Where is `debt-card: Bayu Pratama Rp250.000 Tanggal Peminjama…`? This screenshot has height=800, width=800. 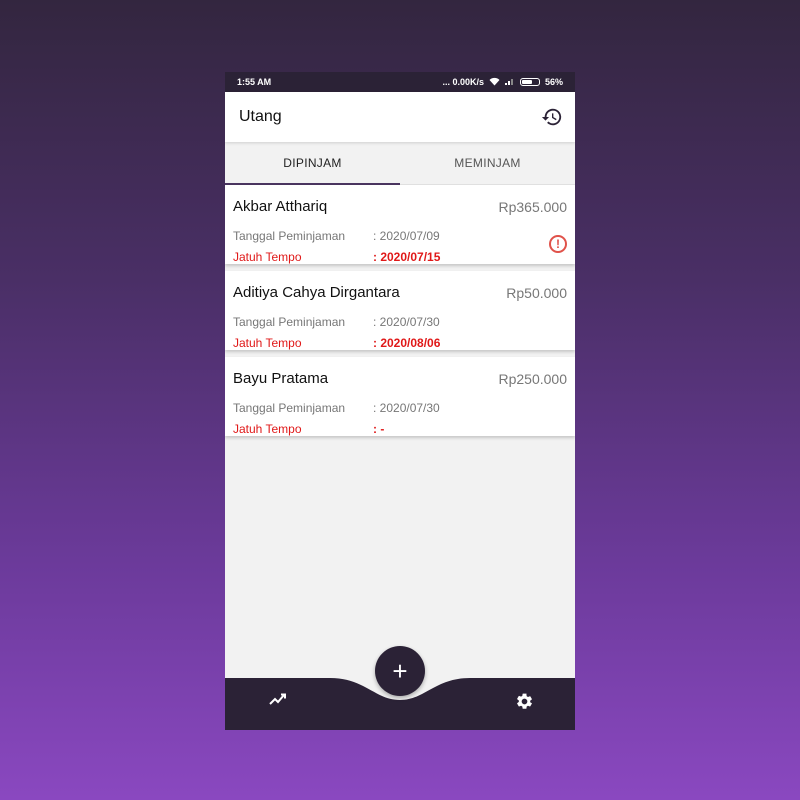 debt-card: Bayu Pratama Rp250.000 Tanggal Peminjama… is located at coordinates (400, 396).